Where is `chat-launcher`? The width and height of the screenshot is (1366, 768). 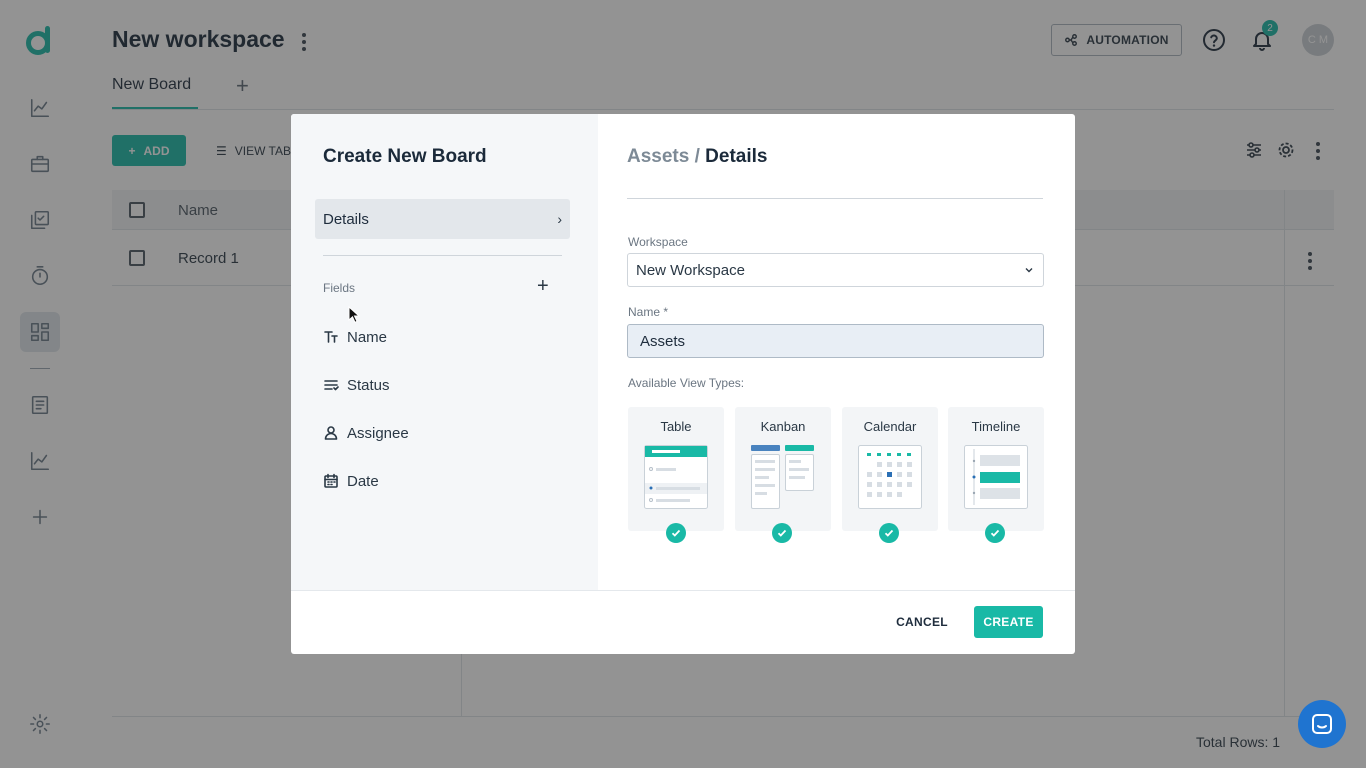 chat-launcher is located at coordinates (1322, 724).